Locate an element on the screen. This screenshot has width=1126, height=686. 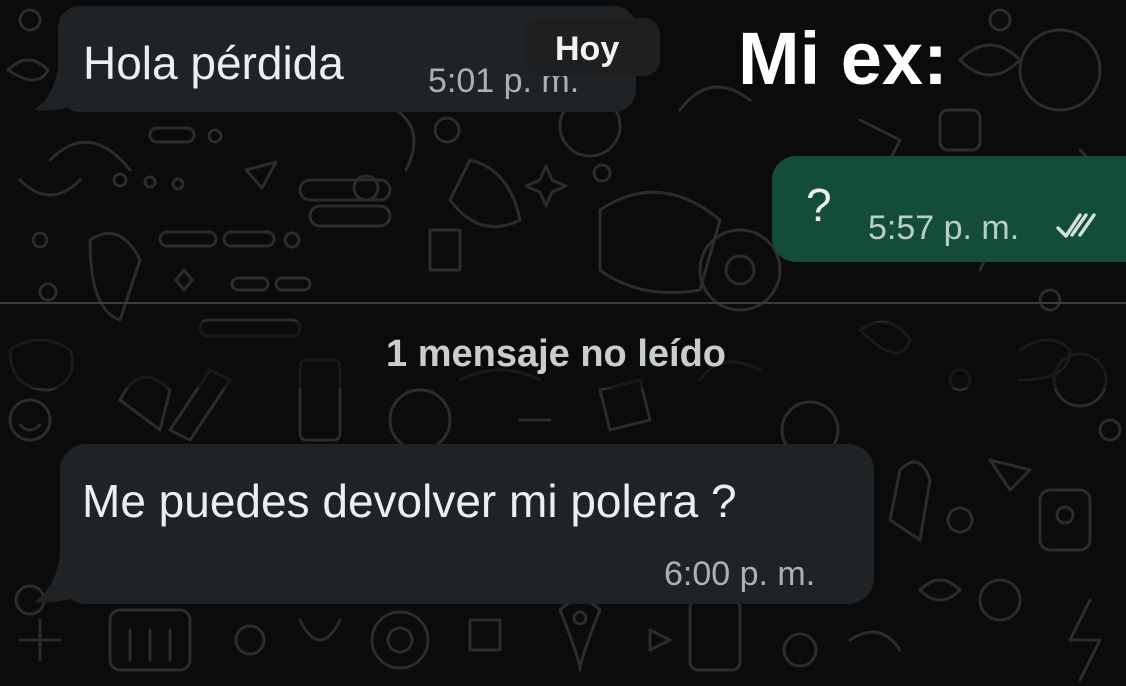
message-text: Me puedes devolver mi polera ? is located at coordinates (409, 501).